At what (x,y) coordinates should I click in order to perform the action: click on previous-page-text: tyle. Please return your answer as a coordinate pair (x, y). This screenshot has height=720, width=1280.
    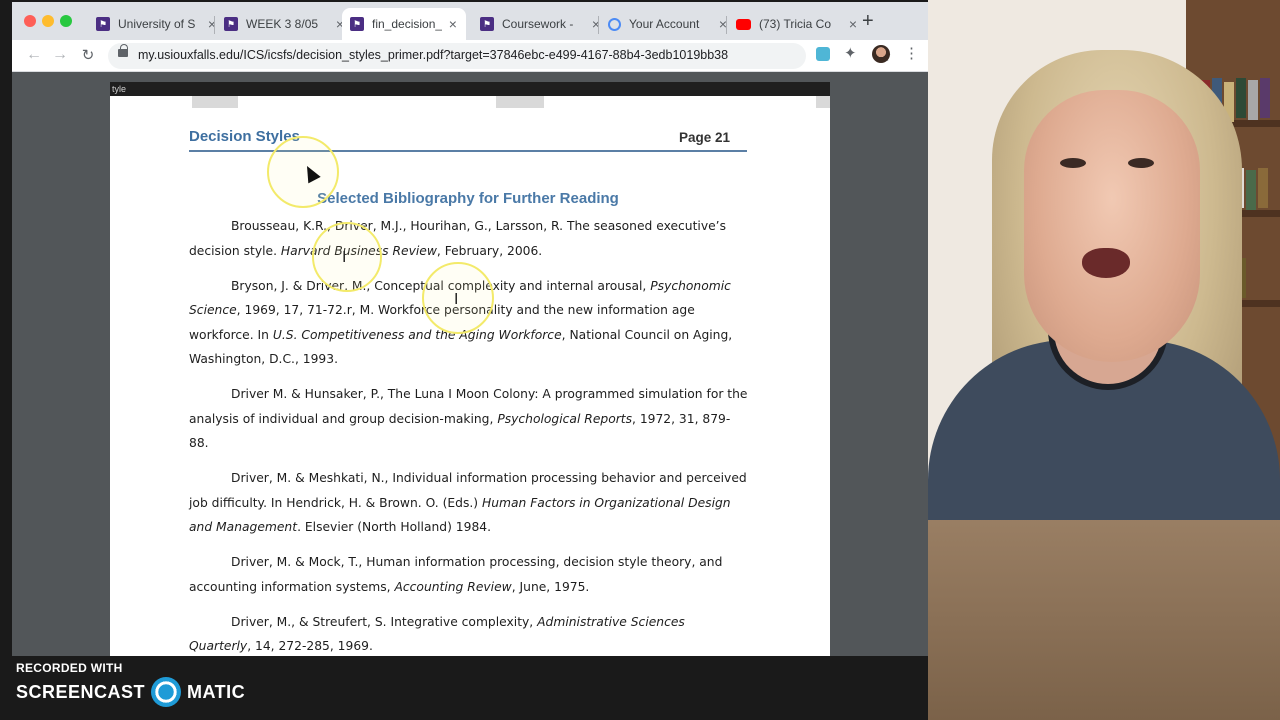
    Looking at the image, I should click on (119, 89).